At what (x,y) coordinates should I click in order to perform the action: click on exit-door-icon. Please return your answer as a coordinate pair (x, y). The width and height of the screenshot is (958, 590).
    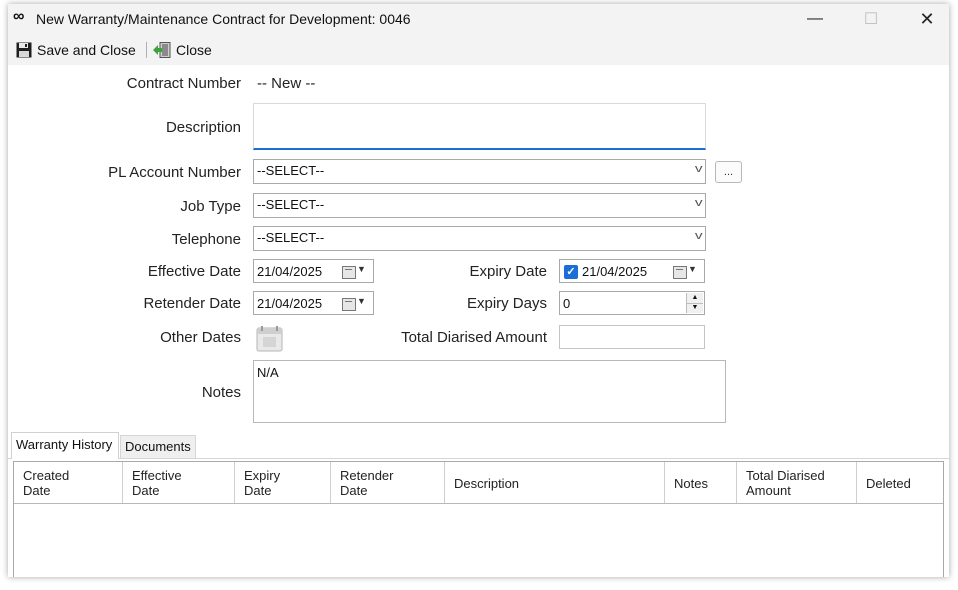
    Looking at the image, I should click on (162, 50).